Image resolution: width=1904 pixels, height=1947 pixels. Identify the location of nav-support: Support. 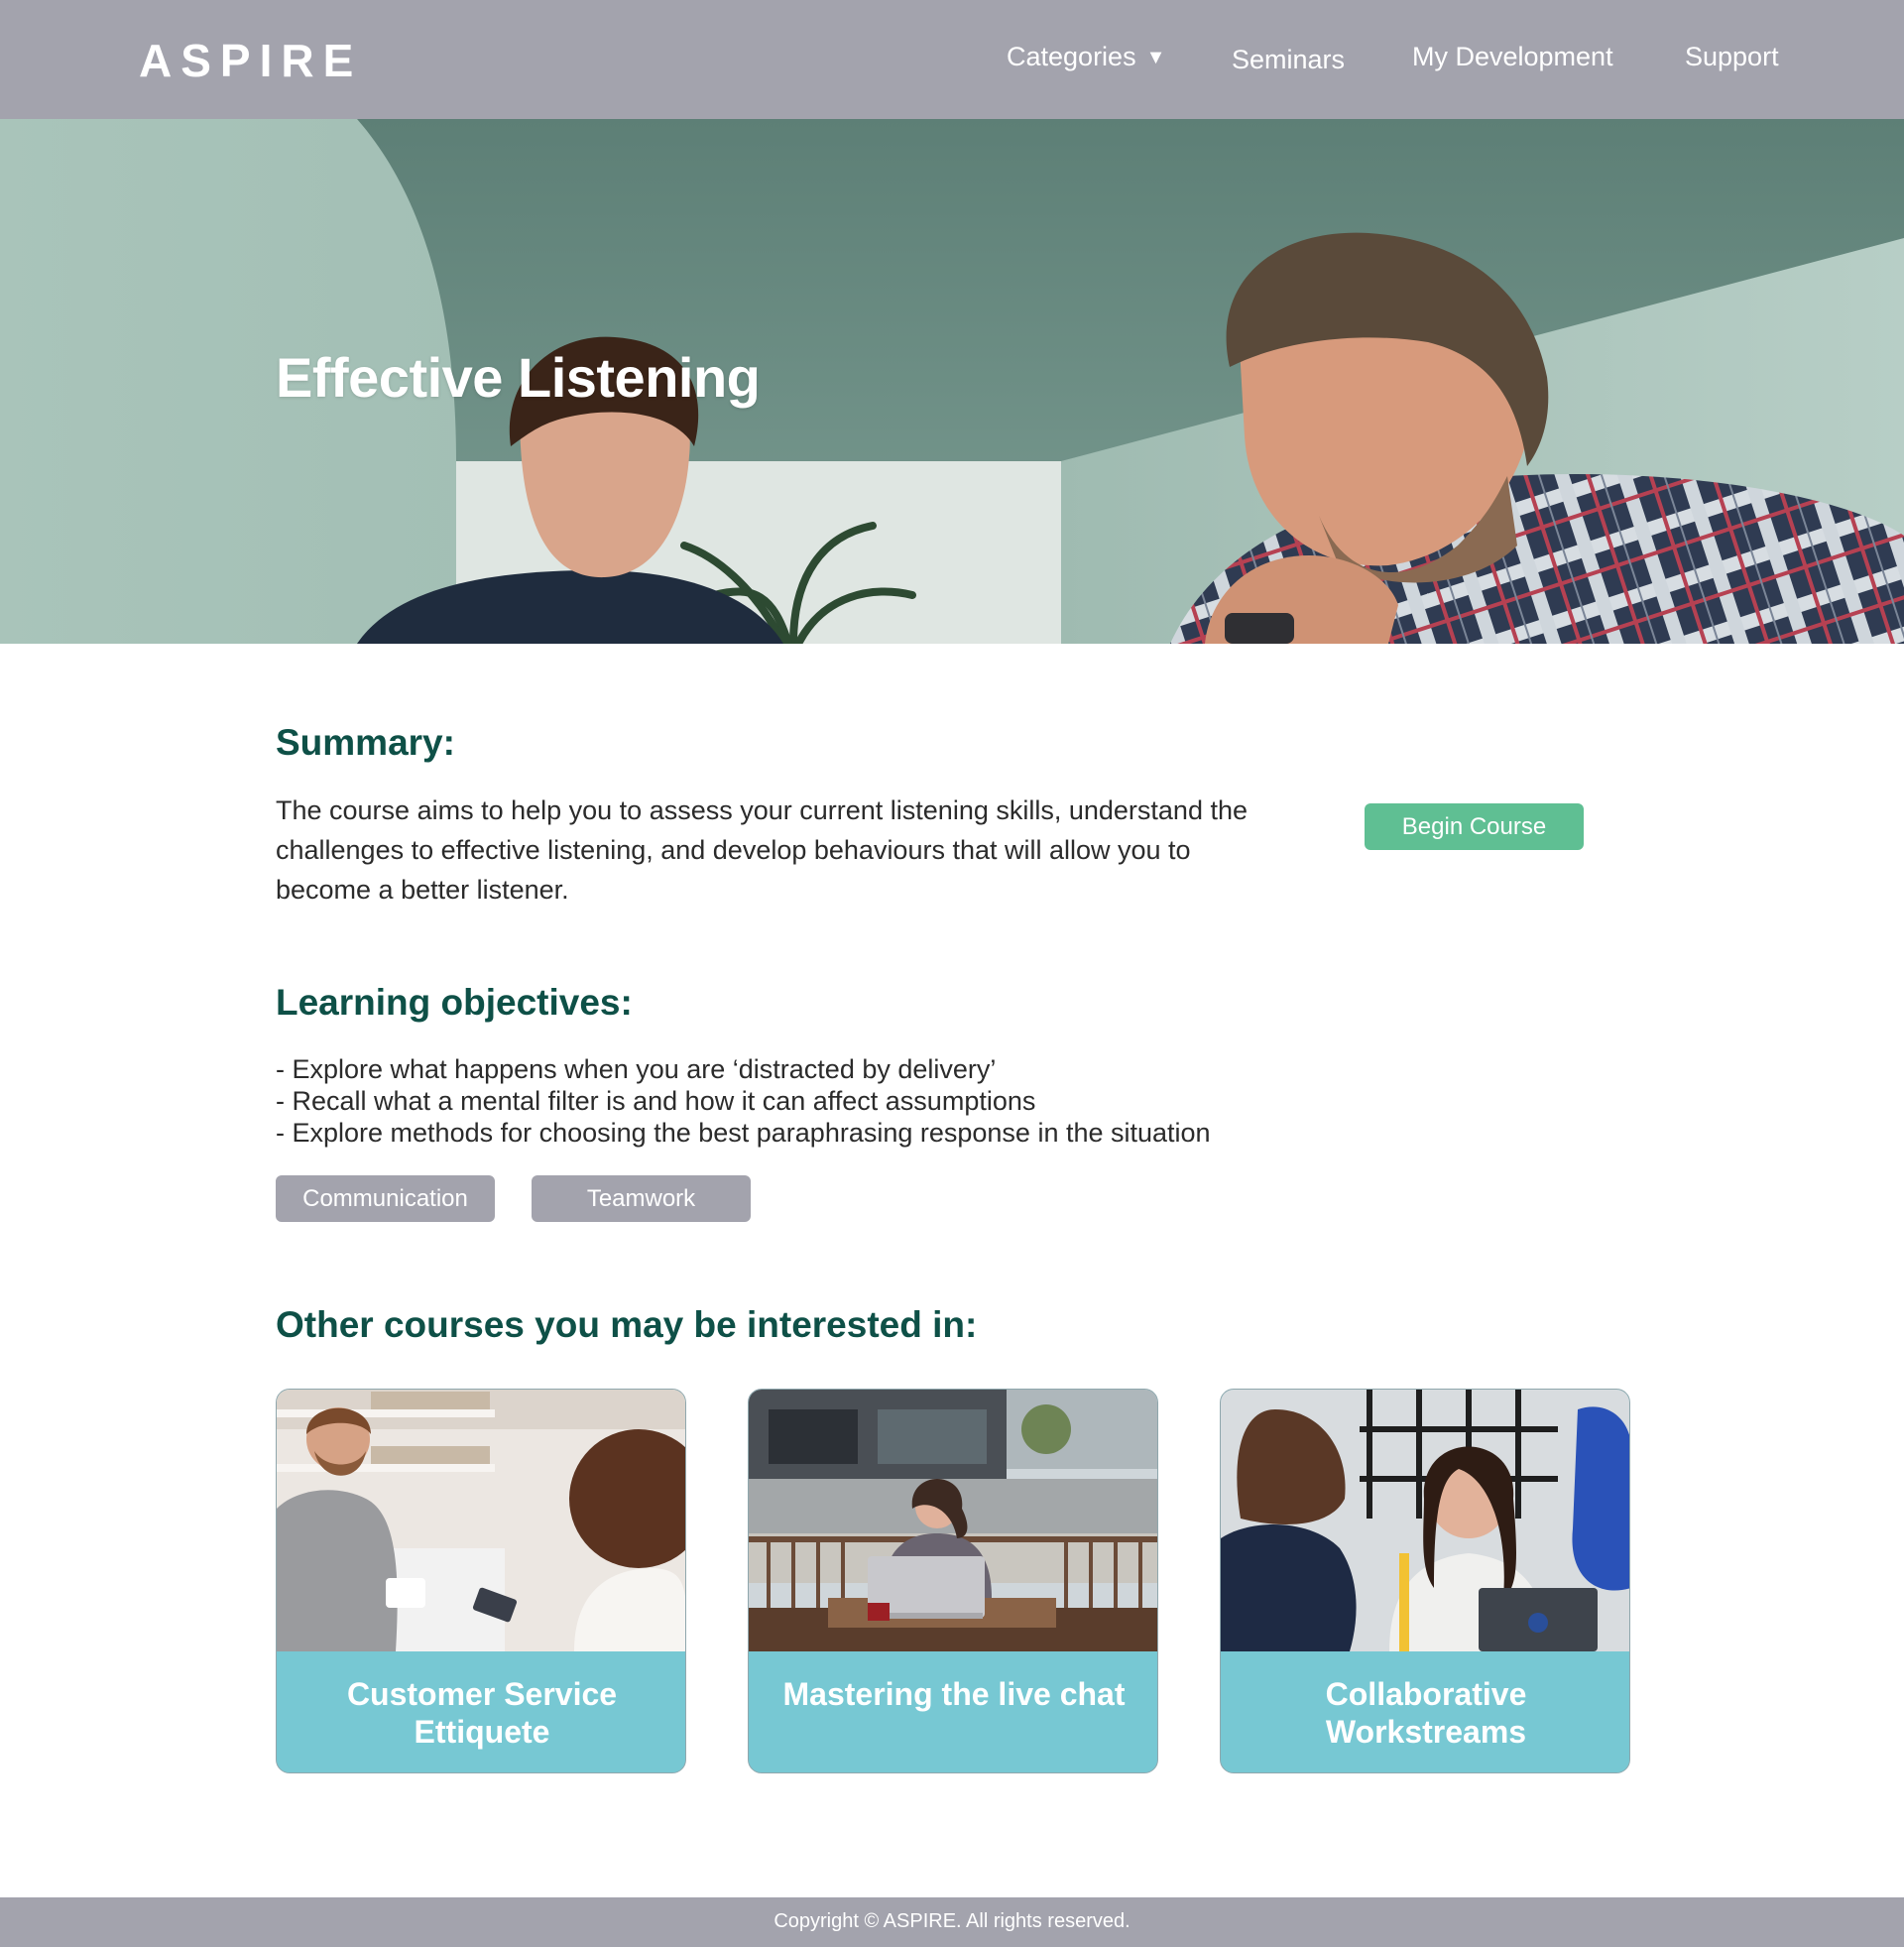
(1732, 57).